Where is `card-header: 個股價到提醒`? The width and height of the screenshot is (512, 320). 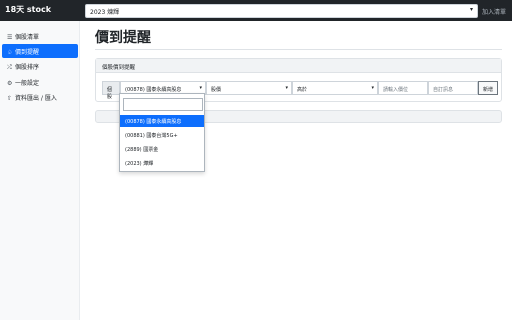 card-header: 個股價到提醒 is located at coordinates (298, 66).